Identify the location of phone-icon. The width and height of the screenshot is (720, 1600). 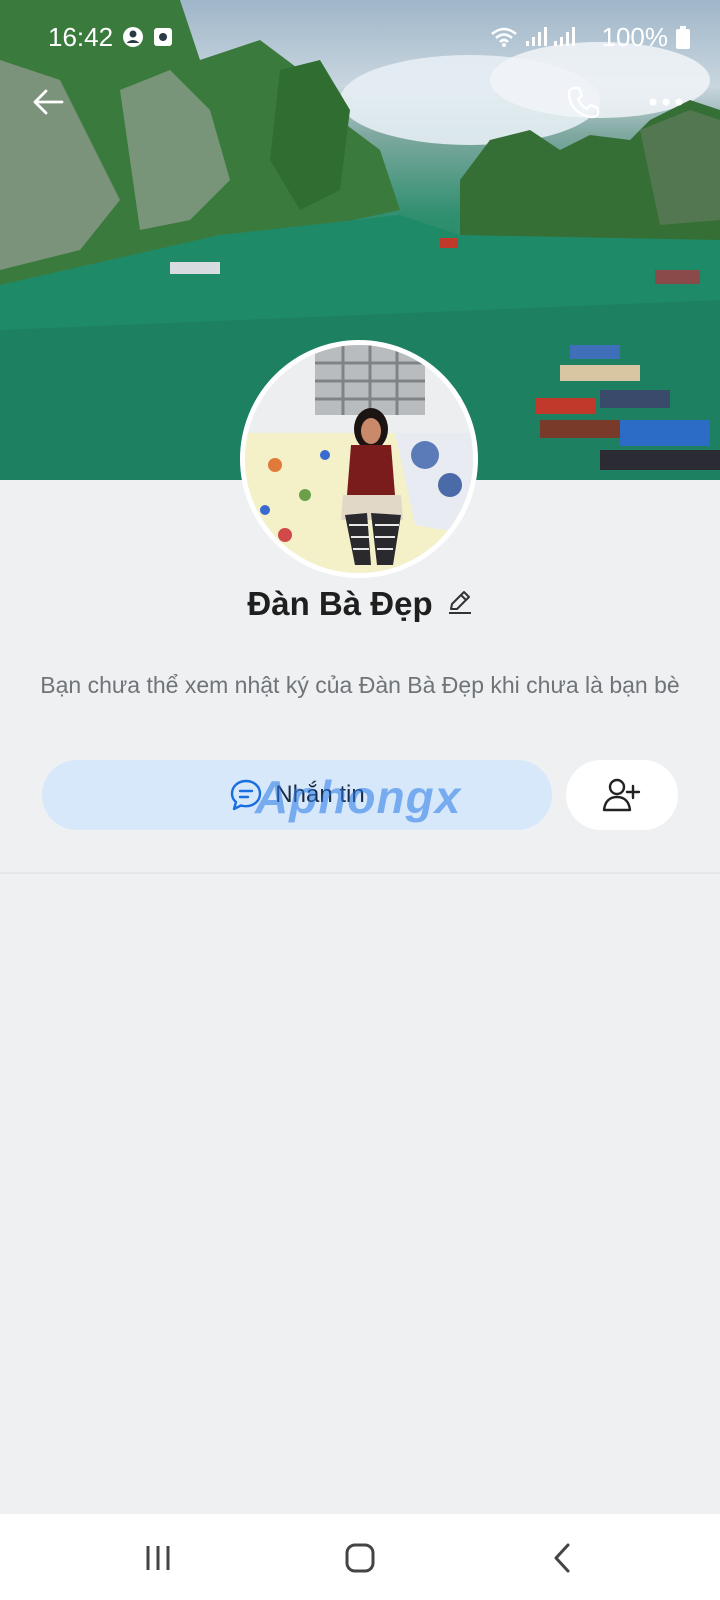
(583, 102).